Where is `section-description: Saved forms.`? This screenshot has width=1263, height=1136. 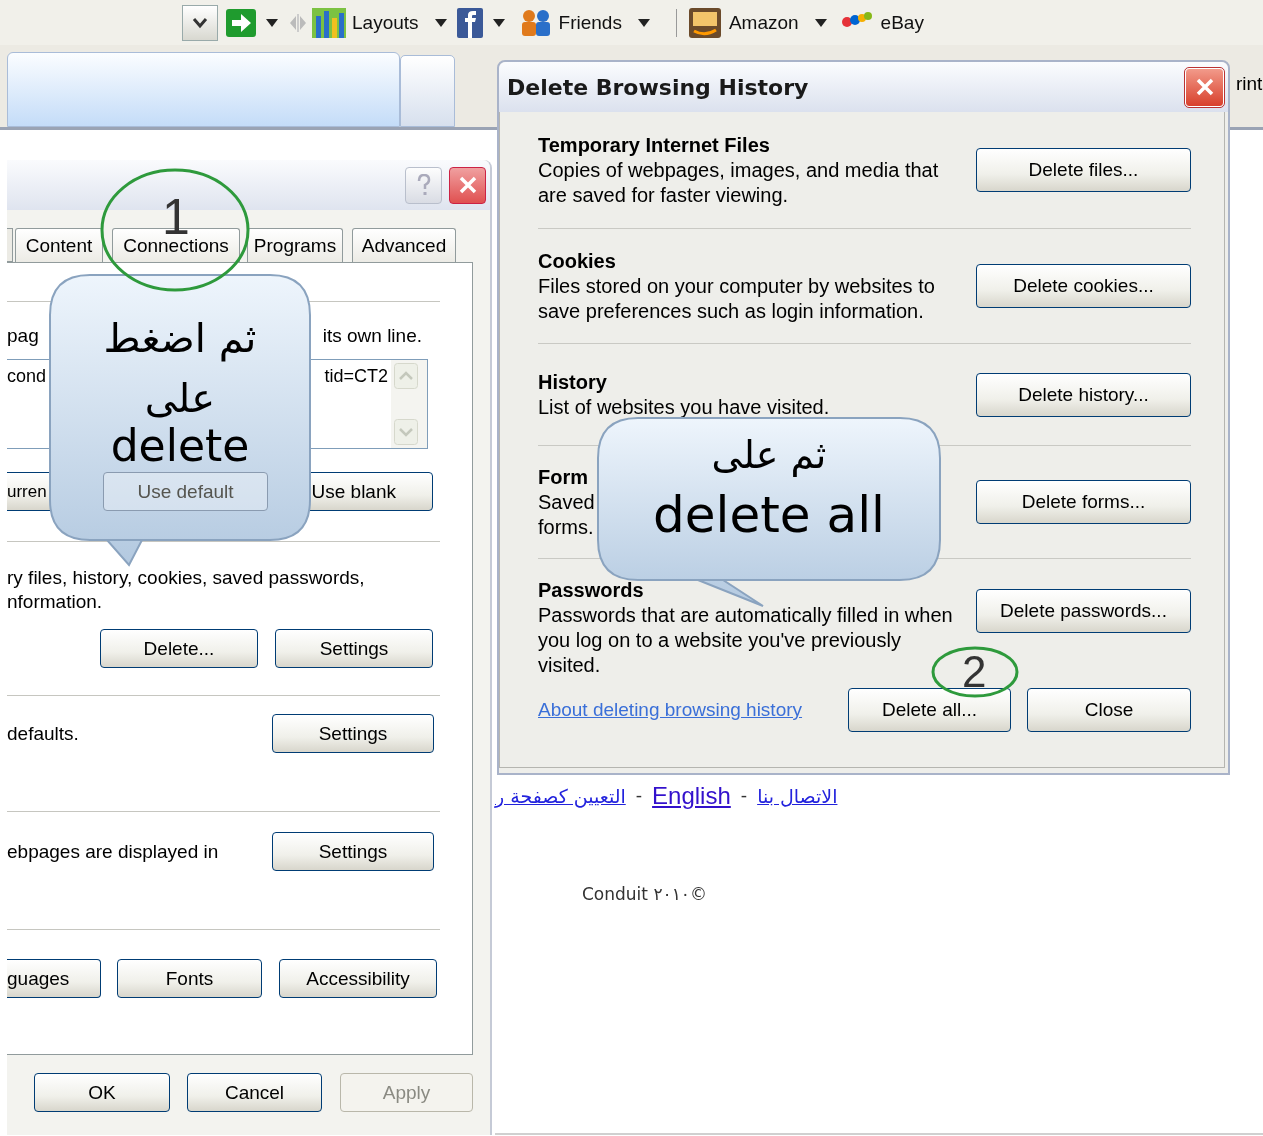 section-description: Saved forms. is located at coordinates (566, 515).